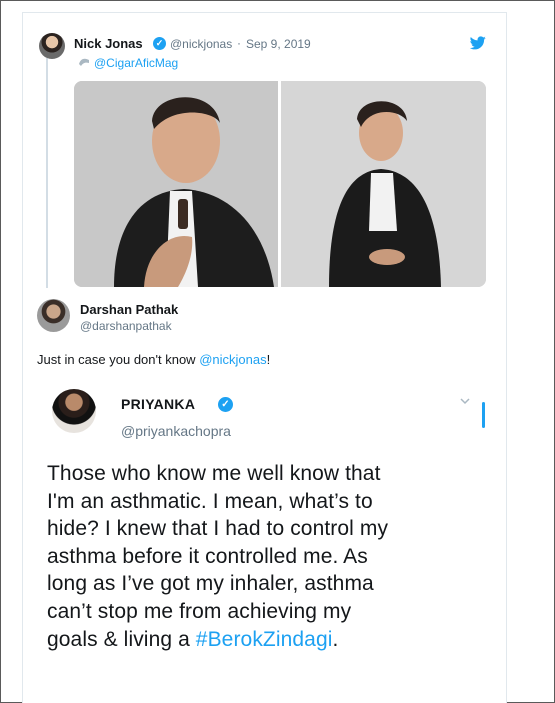 Image resolution: width=555 pixels, height=703 pixels. What do you see at coordinates (52, 46) in the screenshot?
I see `avatar-nick-jonas` at bounding box center [52, 46].